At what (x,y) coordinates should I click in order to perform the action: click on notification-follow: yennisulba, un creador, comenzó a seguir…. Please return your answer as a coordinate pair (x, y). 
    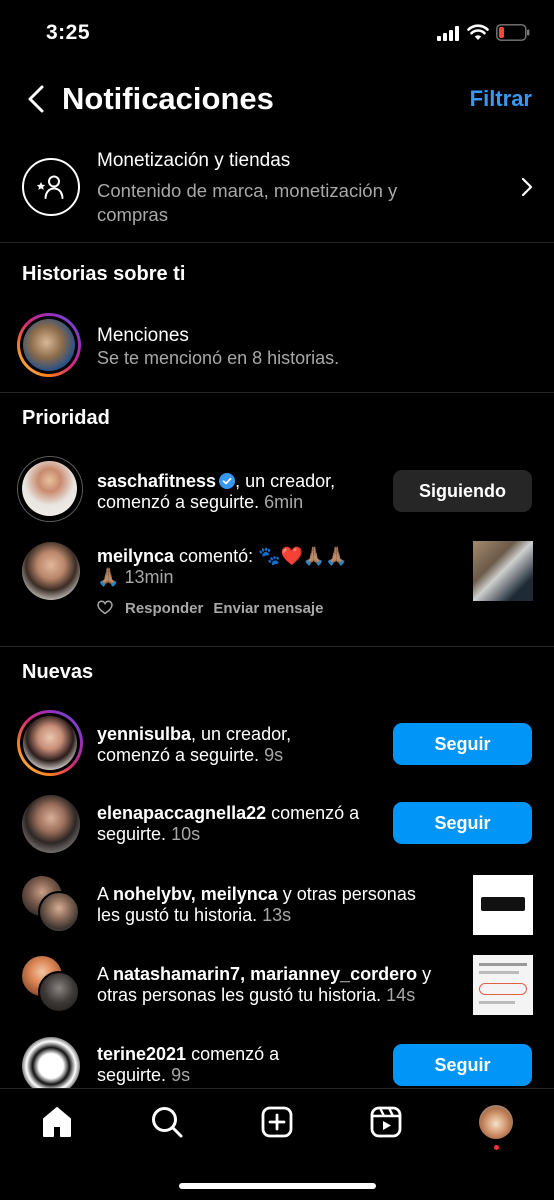
    Looking at the image, I should click on (277, 746).